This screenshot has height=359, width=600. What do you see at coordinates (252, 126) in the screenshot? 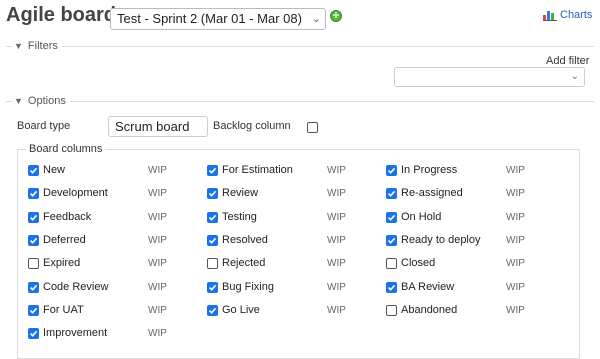
I see `backlog-column-label: Backlog column` at bounding box center [252, 126].